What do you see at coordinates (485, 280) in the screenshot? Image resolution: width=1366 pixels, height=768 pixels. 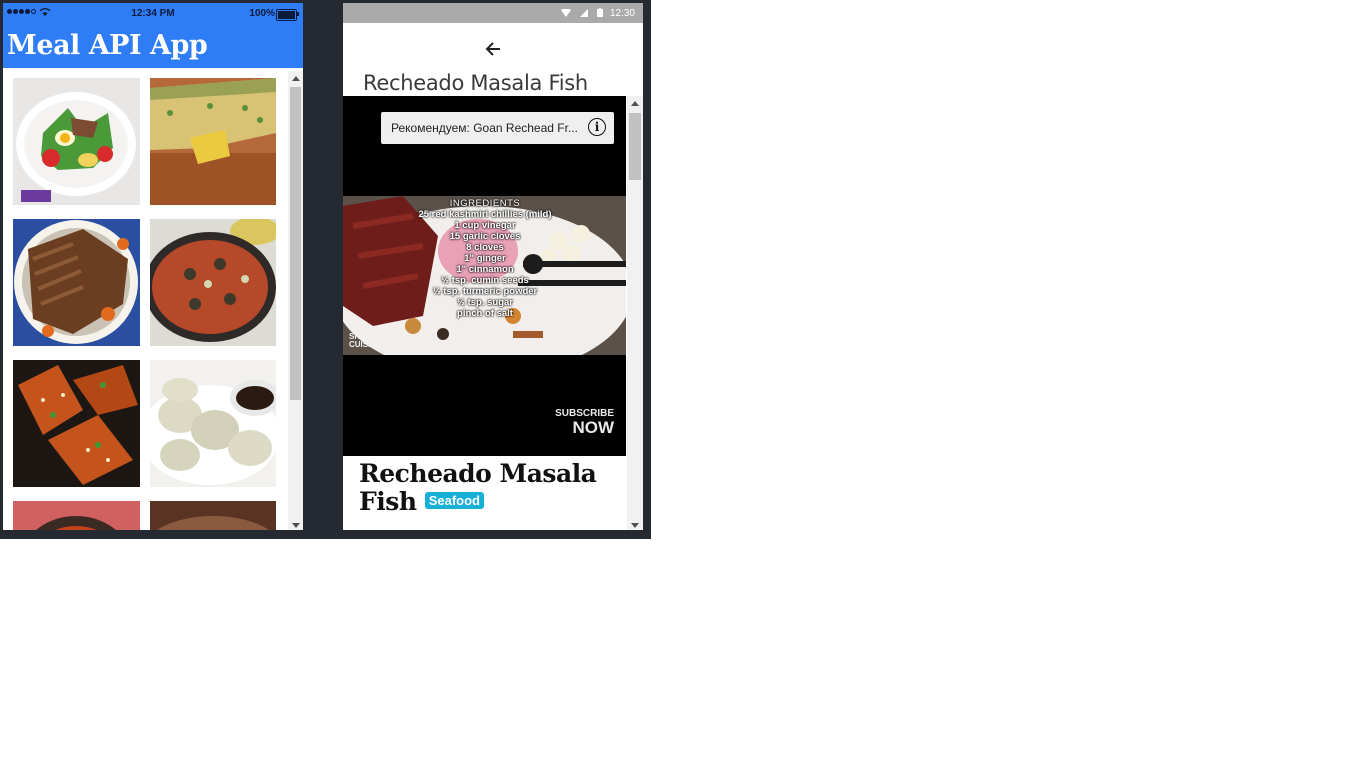 I see `ingredient-line: ½ tsp. cumin seeds` at bounding box center [485, 280].